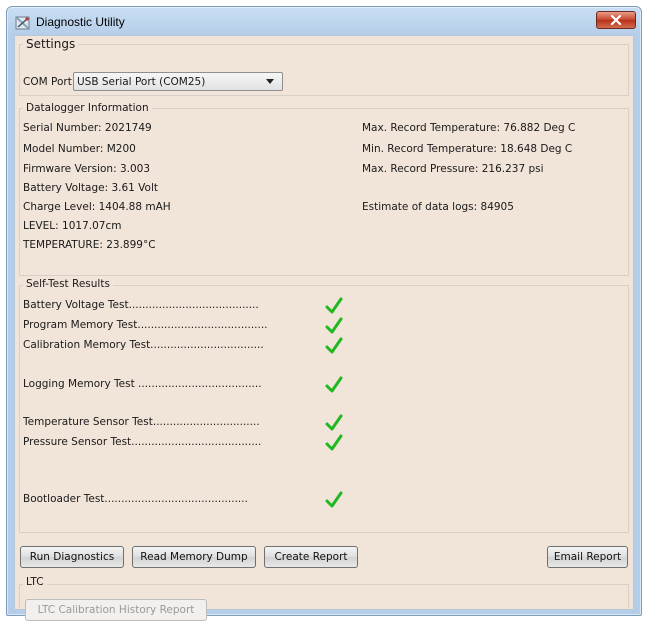 This screenshot has height=621, width=646. Describe the element at coordinates (116, 610) in the screenshot. I see `ltc-calibration-history-button: LTC Calibration History Report` at that location.